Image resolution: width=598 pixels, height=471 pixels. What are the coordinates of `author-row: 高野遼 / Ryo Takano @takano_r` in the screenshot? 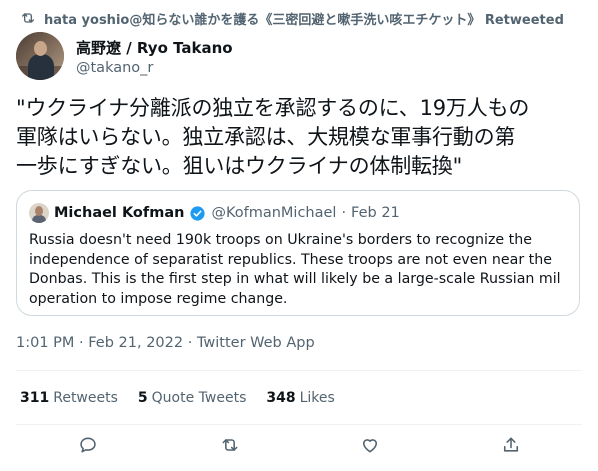 It's located at (124, 56).